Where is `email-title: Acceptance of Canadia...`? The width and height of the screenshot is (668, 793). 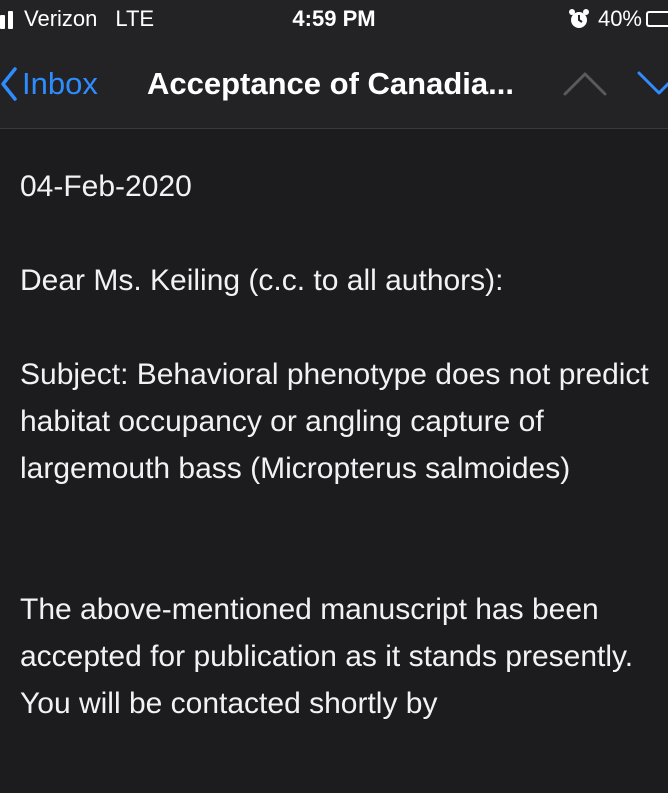 email-title: Acceptance of Canadia... is located at coordinates (330, 83).